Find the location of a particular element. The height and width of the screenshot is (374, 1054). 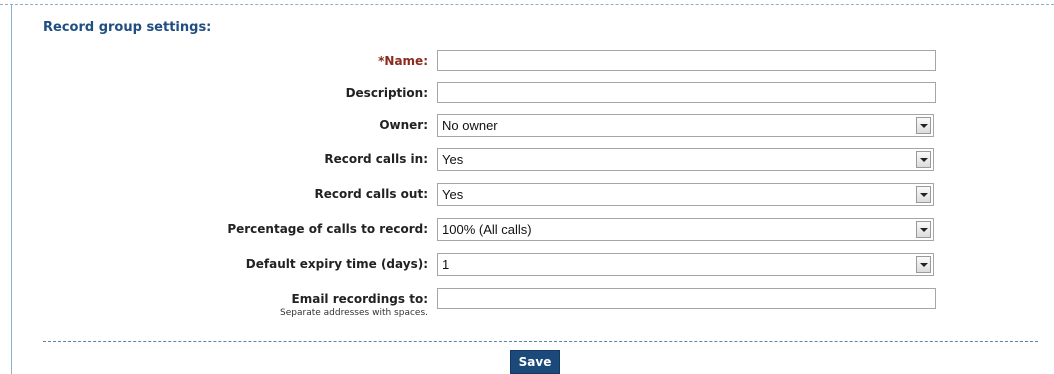

percentage-label: Percentage of calls to record: is located at coordinates (327, 229).